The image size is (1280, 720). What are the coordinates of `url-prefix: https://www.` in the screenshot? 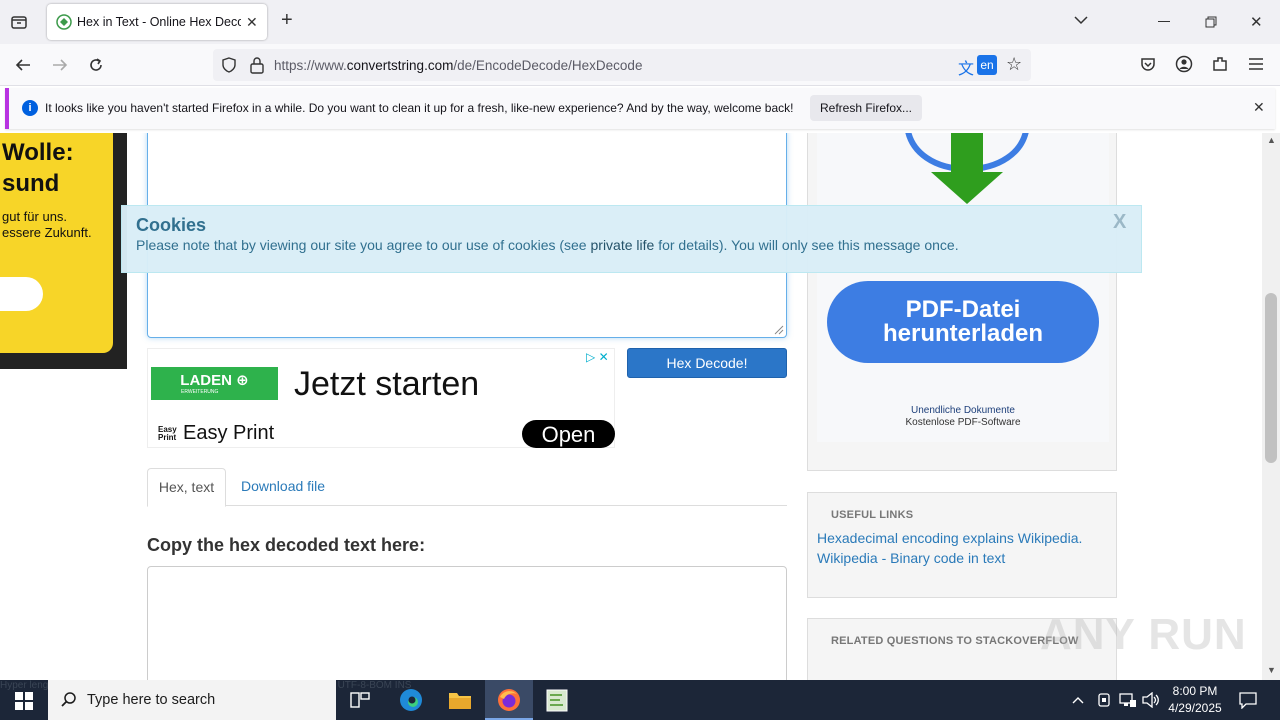 It's located at (310, 65).